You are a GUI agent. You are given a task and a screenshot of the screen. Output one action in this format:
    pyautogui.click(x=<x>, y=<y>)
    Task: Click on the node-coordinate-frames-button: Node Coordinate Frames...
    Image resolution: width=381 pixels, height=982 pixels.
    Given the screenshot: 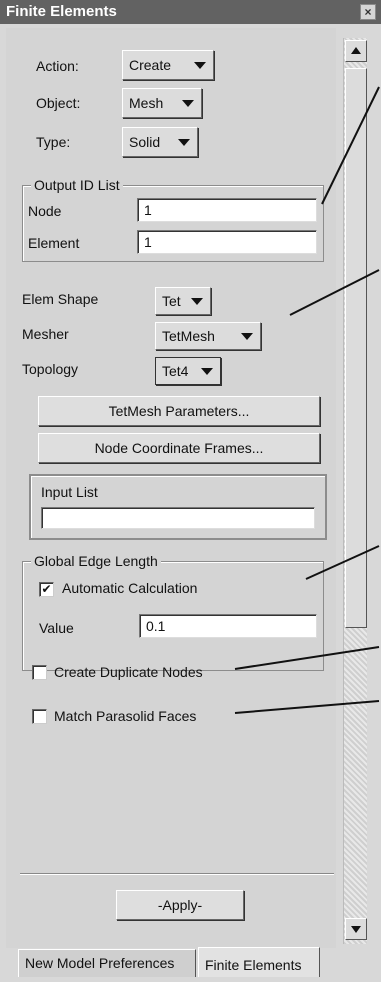 What is the action you would take?
    pyautogui.click(x=179, y=448)
    